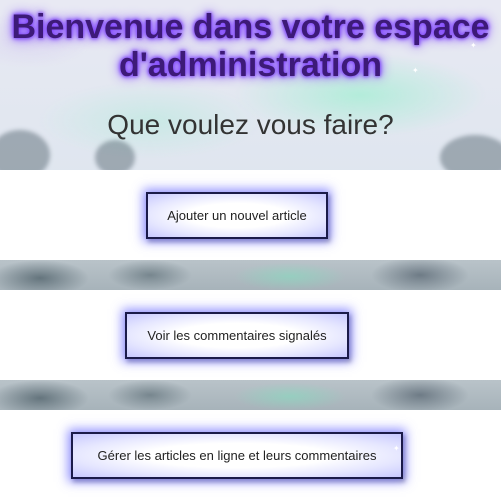 The width and height of the screenshot is (501, 500). Describe the element at coordinates (250, 124) in the screenshot. I see `page-subtitle: Que voulez vous faire?` at that location.